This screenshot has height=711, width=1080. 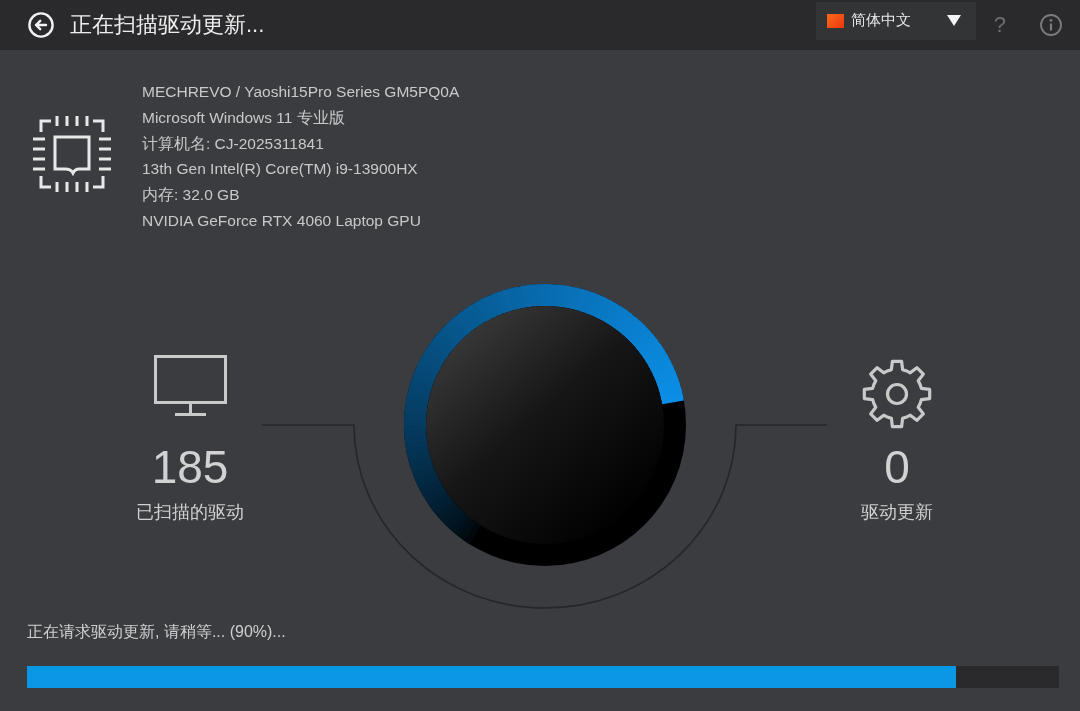 What do you see at coordinates (301, 92) in the screenshot?
I see `device-model-text: MECHREVO / Yaoshi15Pro Series GM5PQ0A` at bounding box center [301, 92].